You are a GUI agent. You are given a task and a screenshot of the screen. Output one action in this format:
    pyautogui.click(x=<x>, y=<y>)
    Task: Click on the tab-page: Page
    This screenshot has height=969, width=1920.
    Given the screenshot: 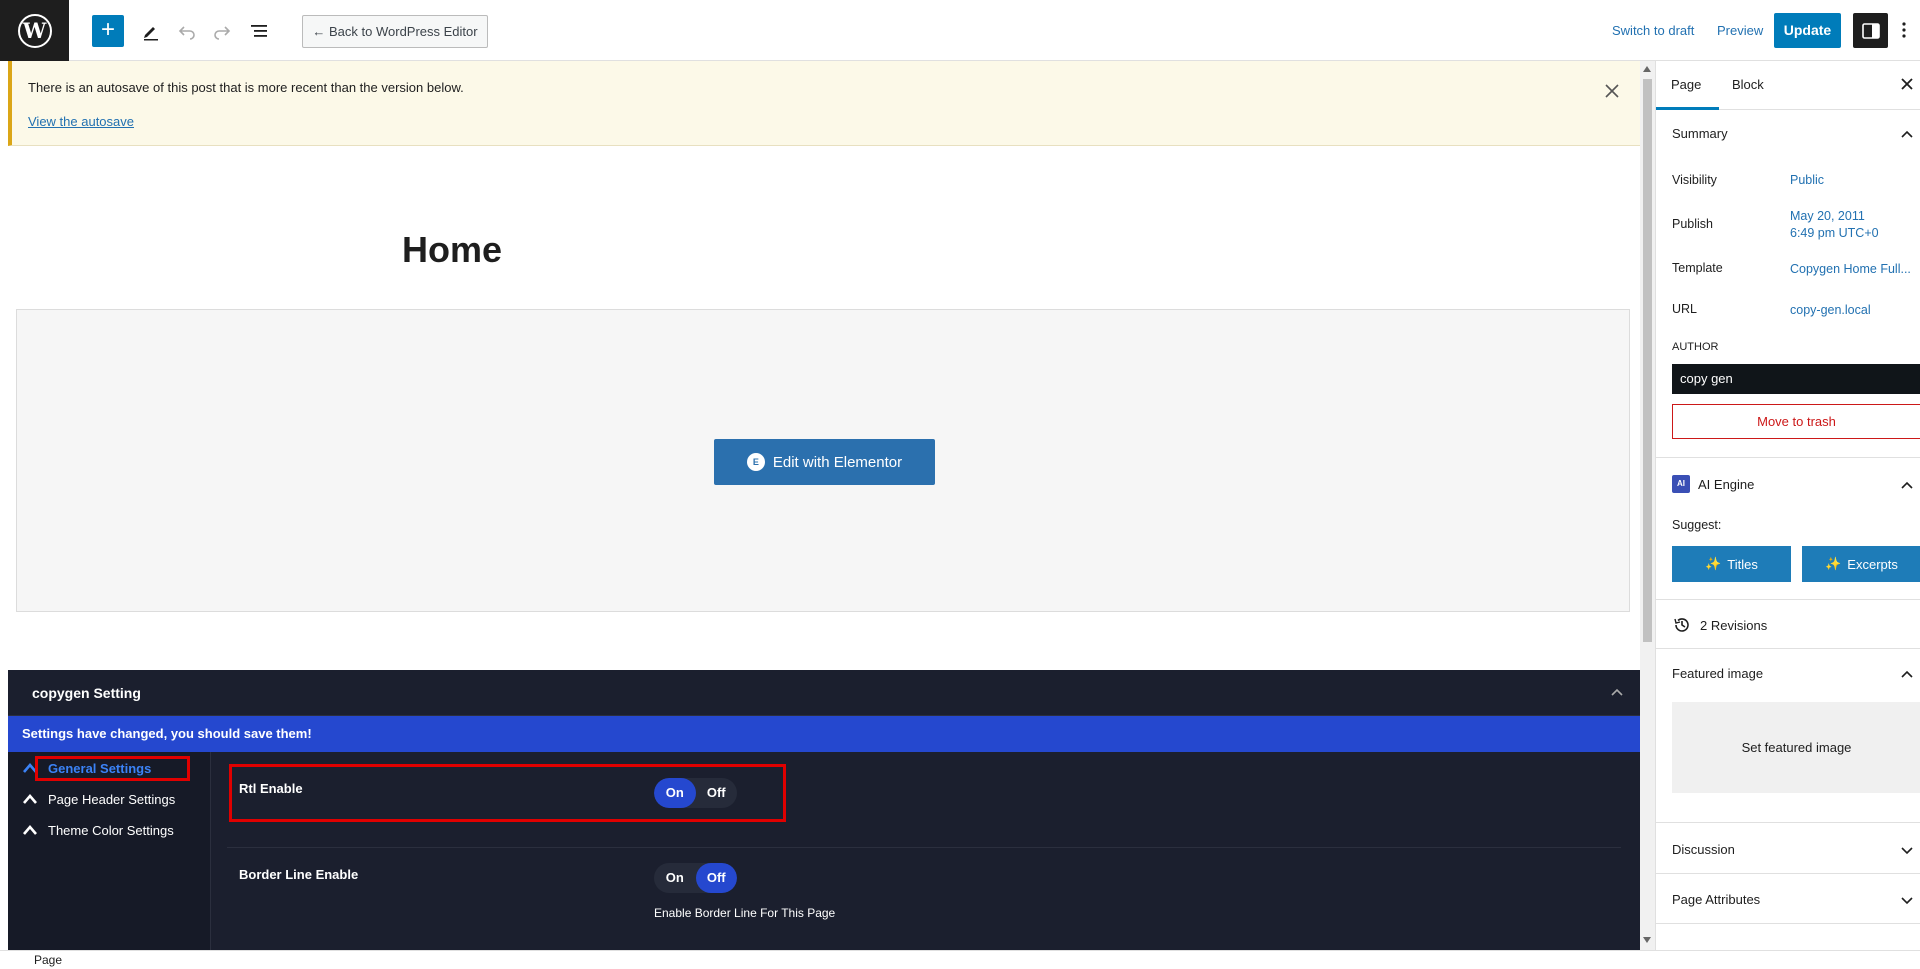 What is the action you would take?
    pyautogui.click(x=1686, y=84)
    